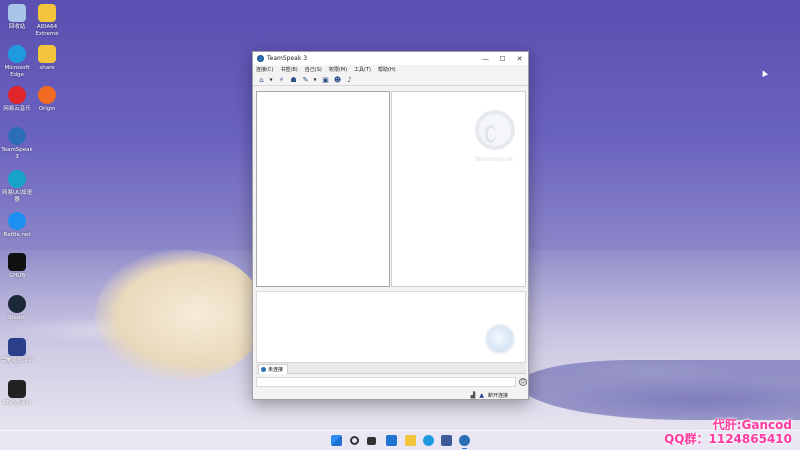 This screenshot has width=800, height=450. I want to click on emoji-button: ☺, so click(523, 382).